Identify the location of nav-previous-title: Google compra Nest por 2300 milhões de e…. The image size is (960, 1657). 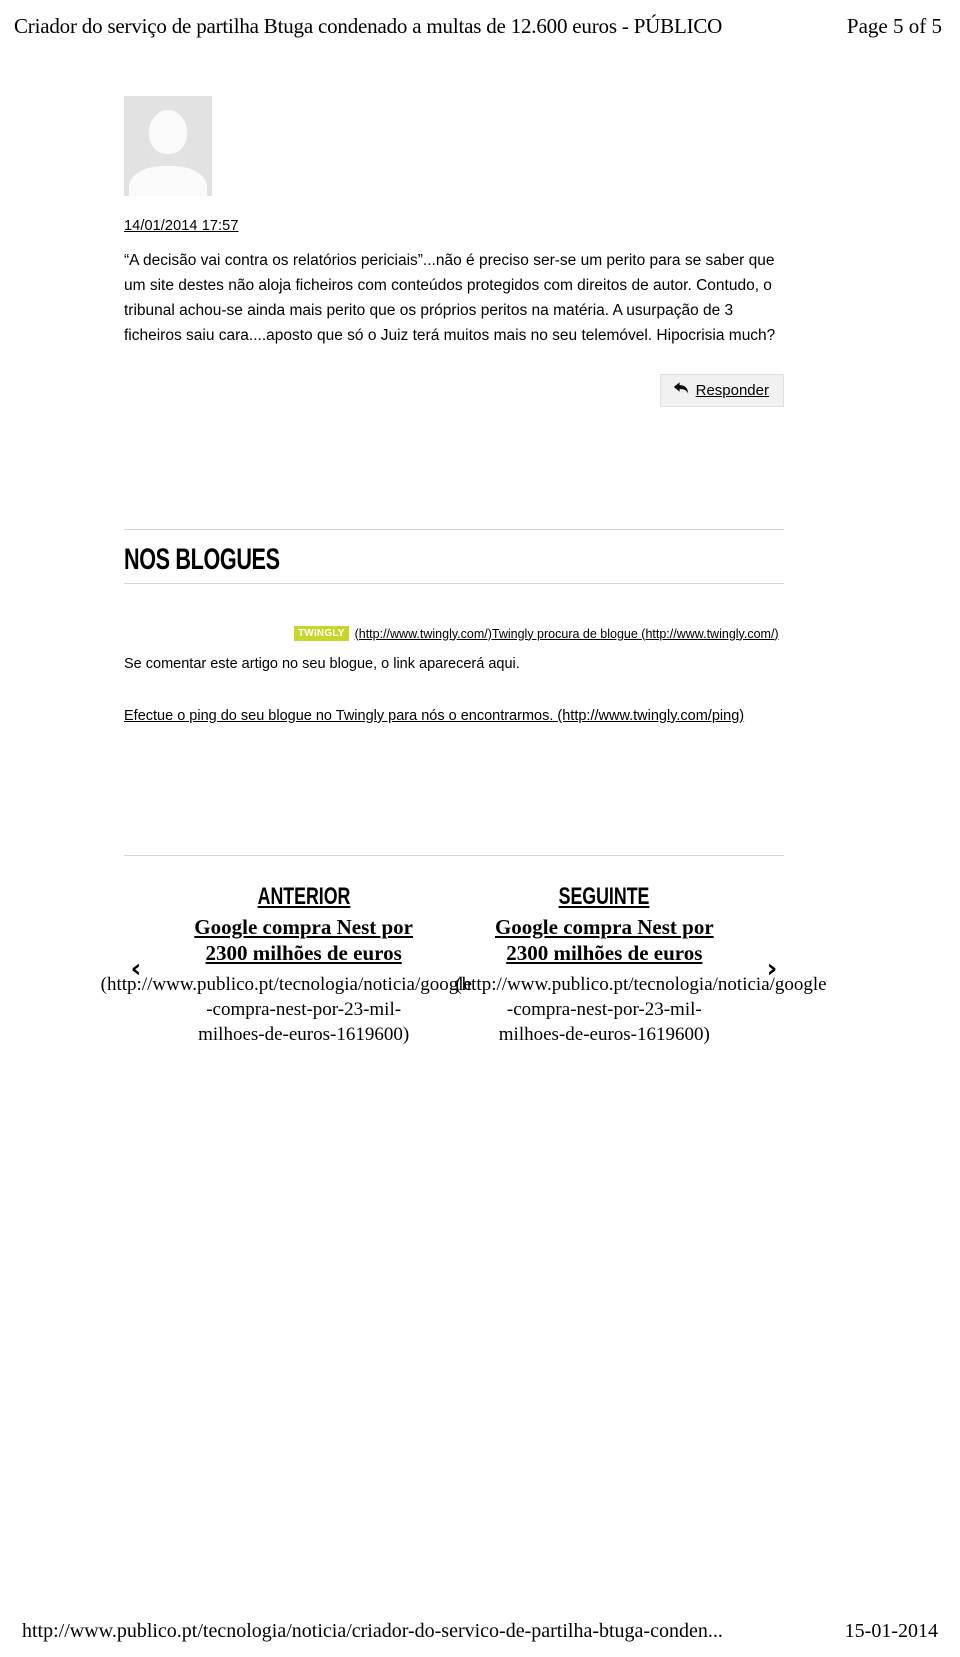
(304, 940).